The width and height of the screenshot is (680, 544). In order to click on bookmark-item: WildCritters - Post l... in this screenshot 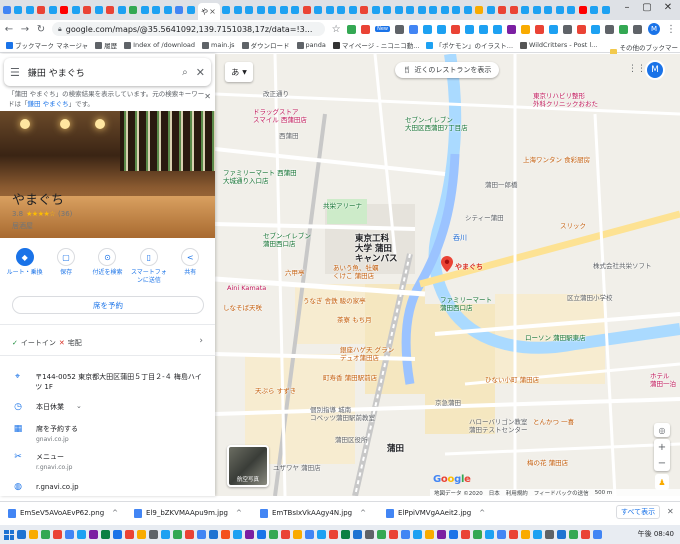, I will do `click(558, 45)`.